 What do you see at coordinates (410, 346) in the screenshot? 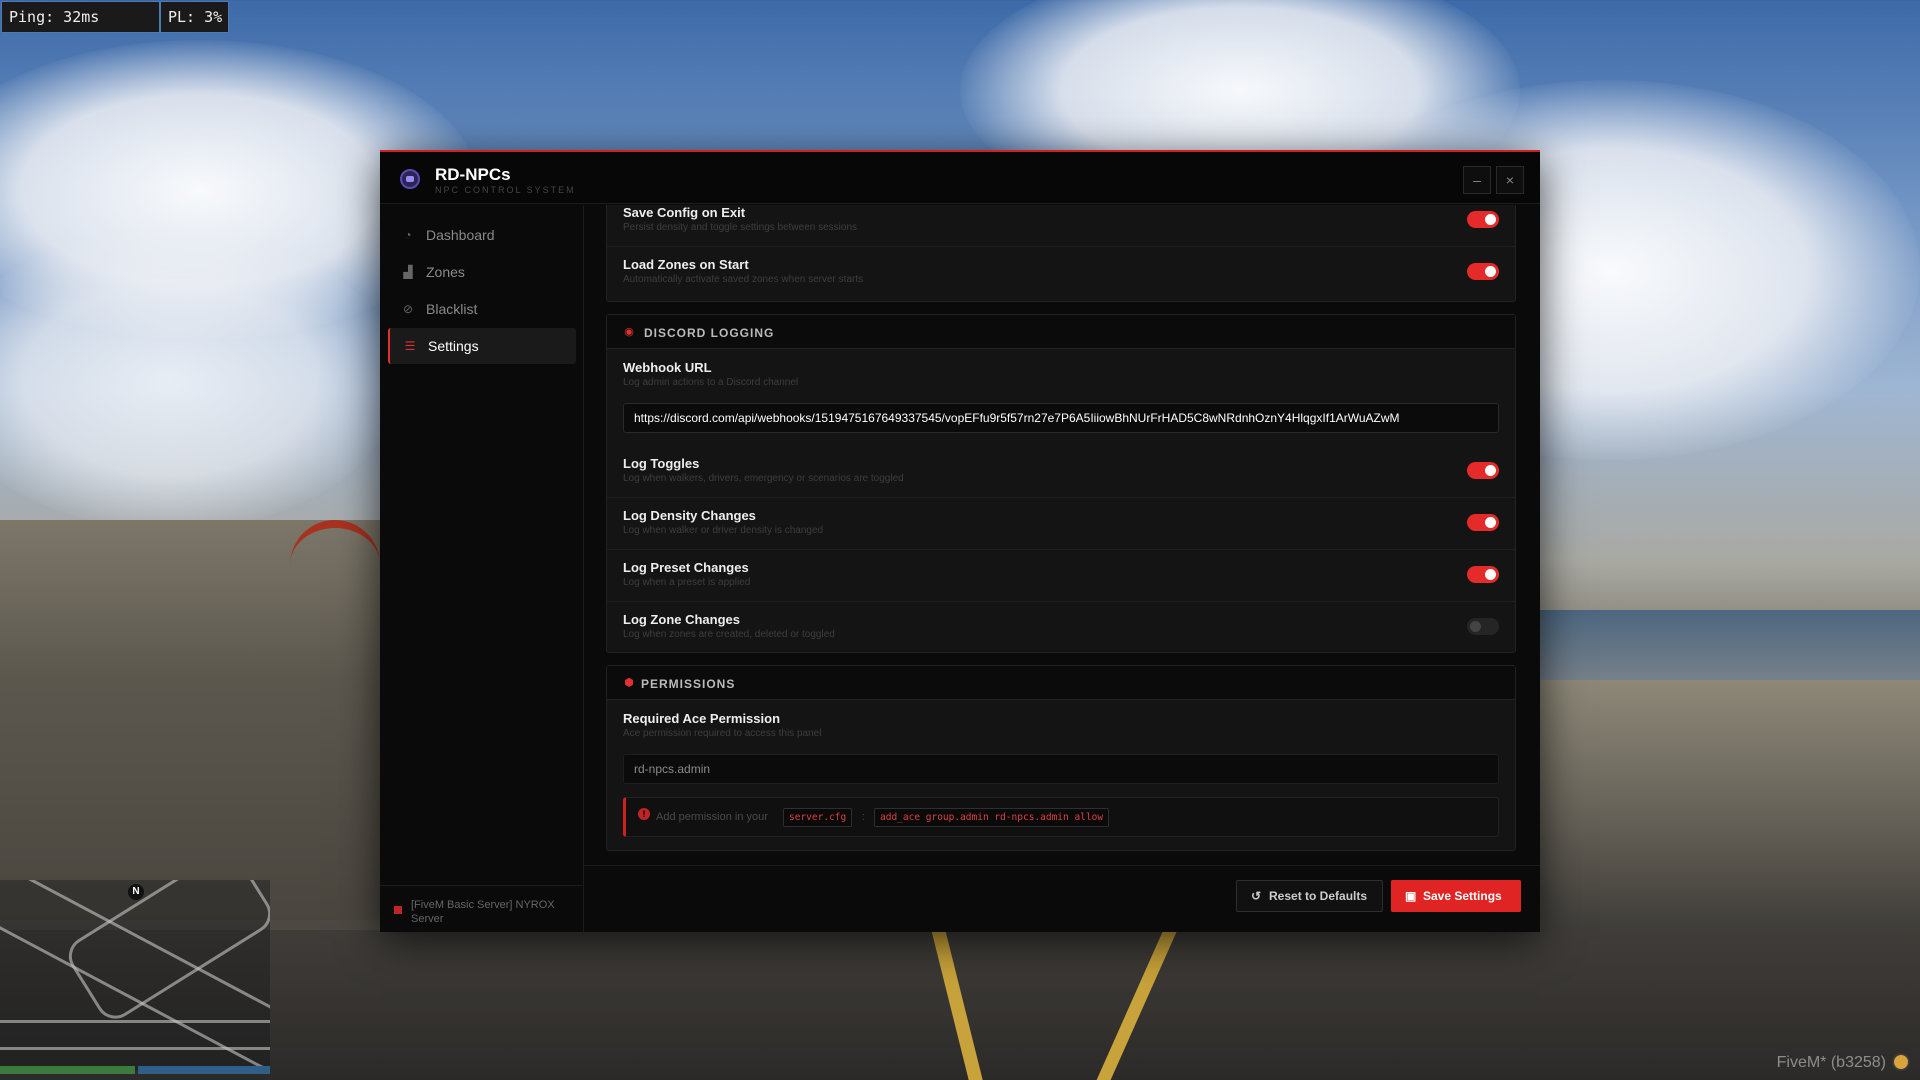
I see `settings-sliders-icon: ☰` at bounding box center [410, 346].